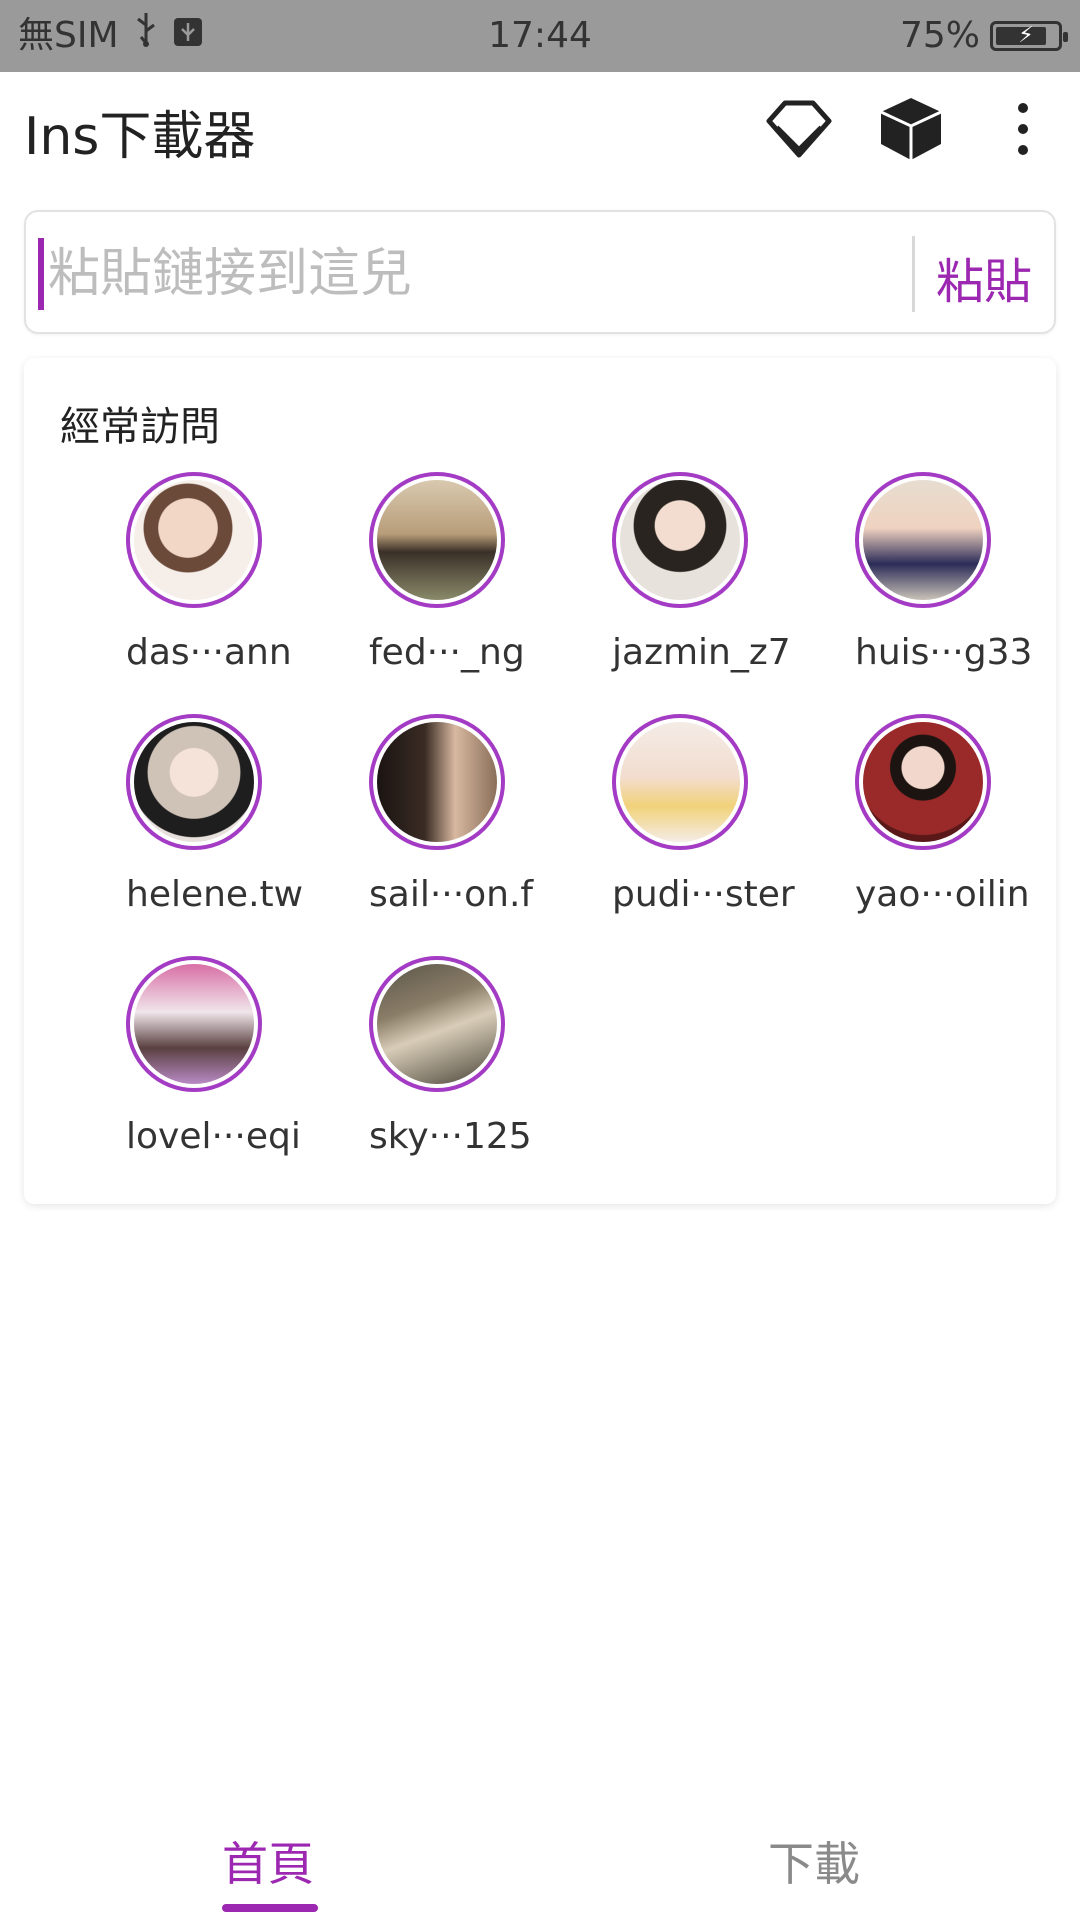  Describe the element at coordinates (984, 277) in the screenshot. I see `paste-button: 粘貼` at that location.